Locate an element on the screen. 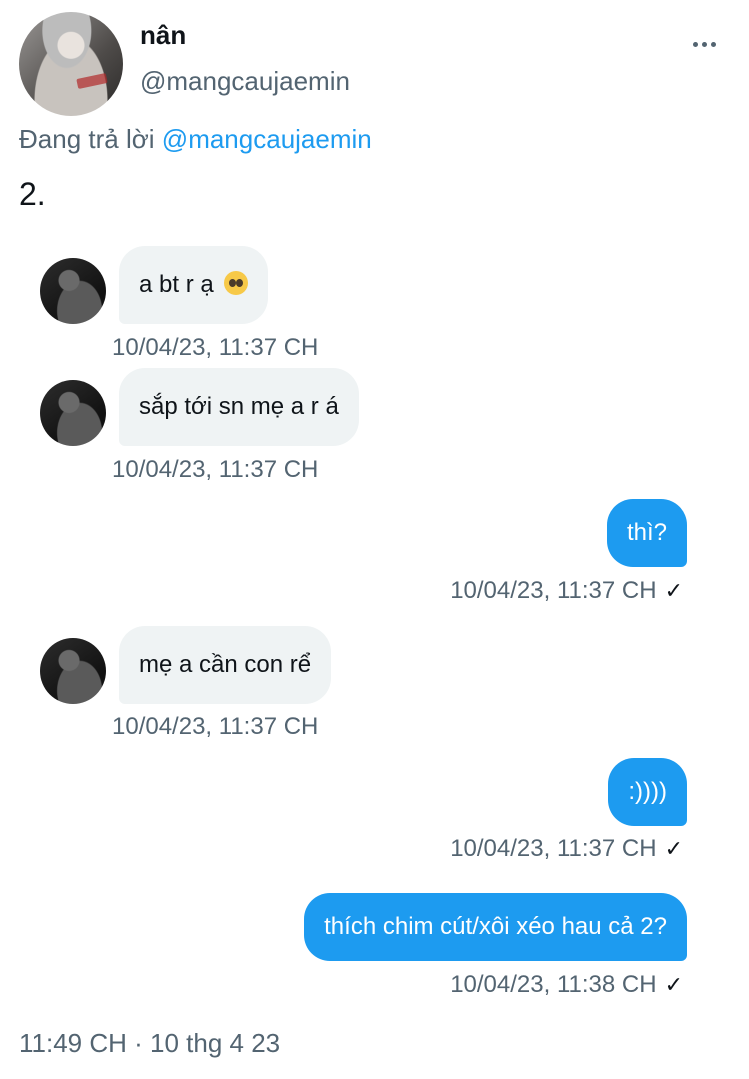 Image resolution: width=749 pixels, height=1079 pixels. message-bubble-incoming: sắp tới sn mẹ a r á is located at coordinates (239, 407).